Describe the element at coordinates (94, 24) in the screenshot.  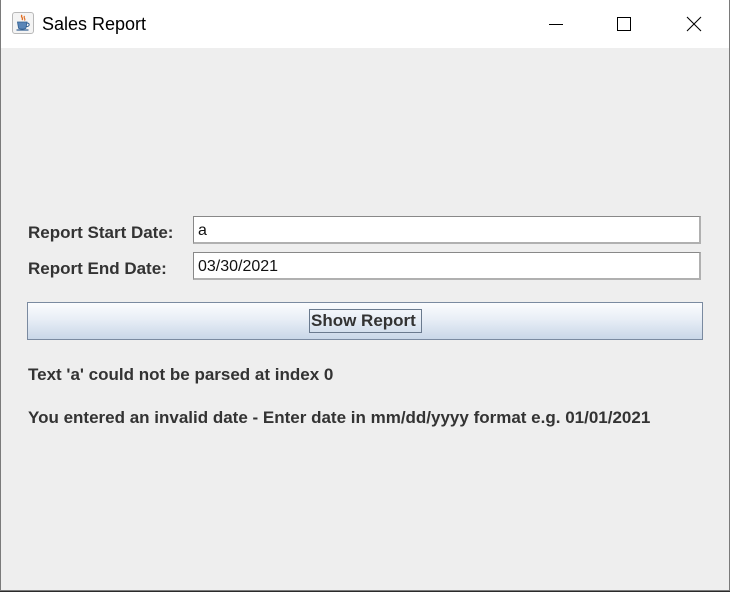
I see `window-title: Sales Report` at that location.